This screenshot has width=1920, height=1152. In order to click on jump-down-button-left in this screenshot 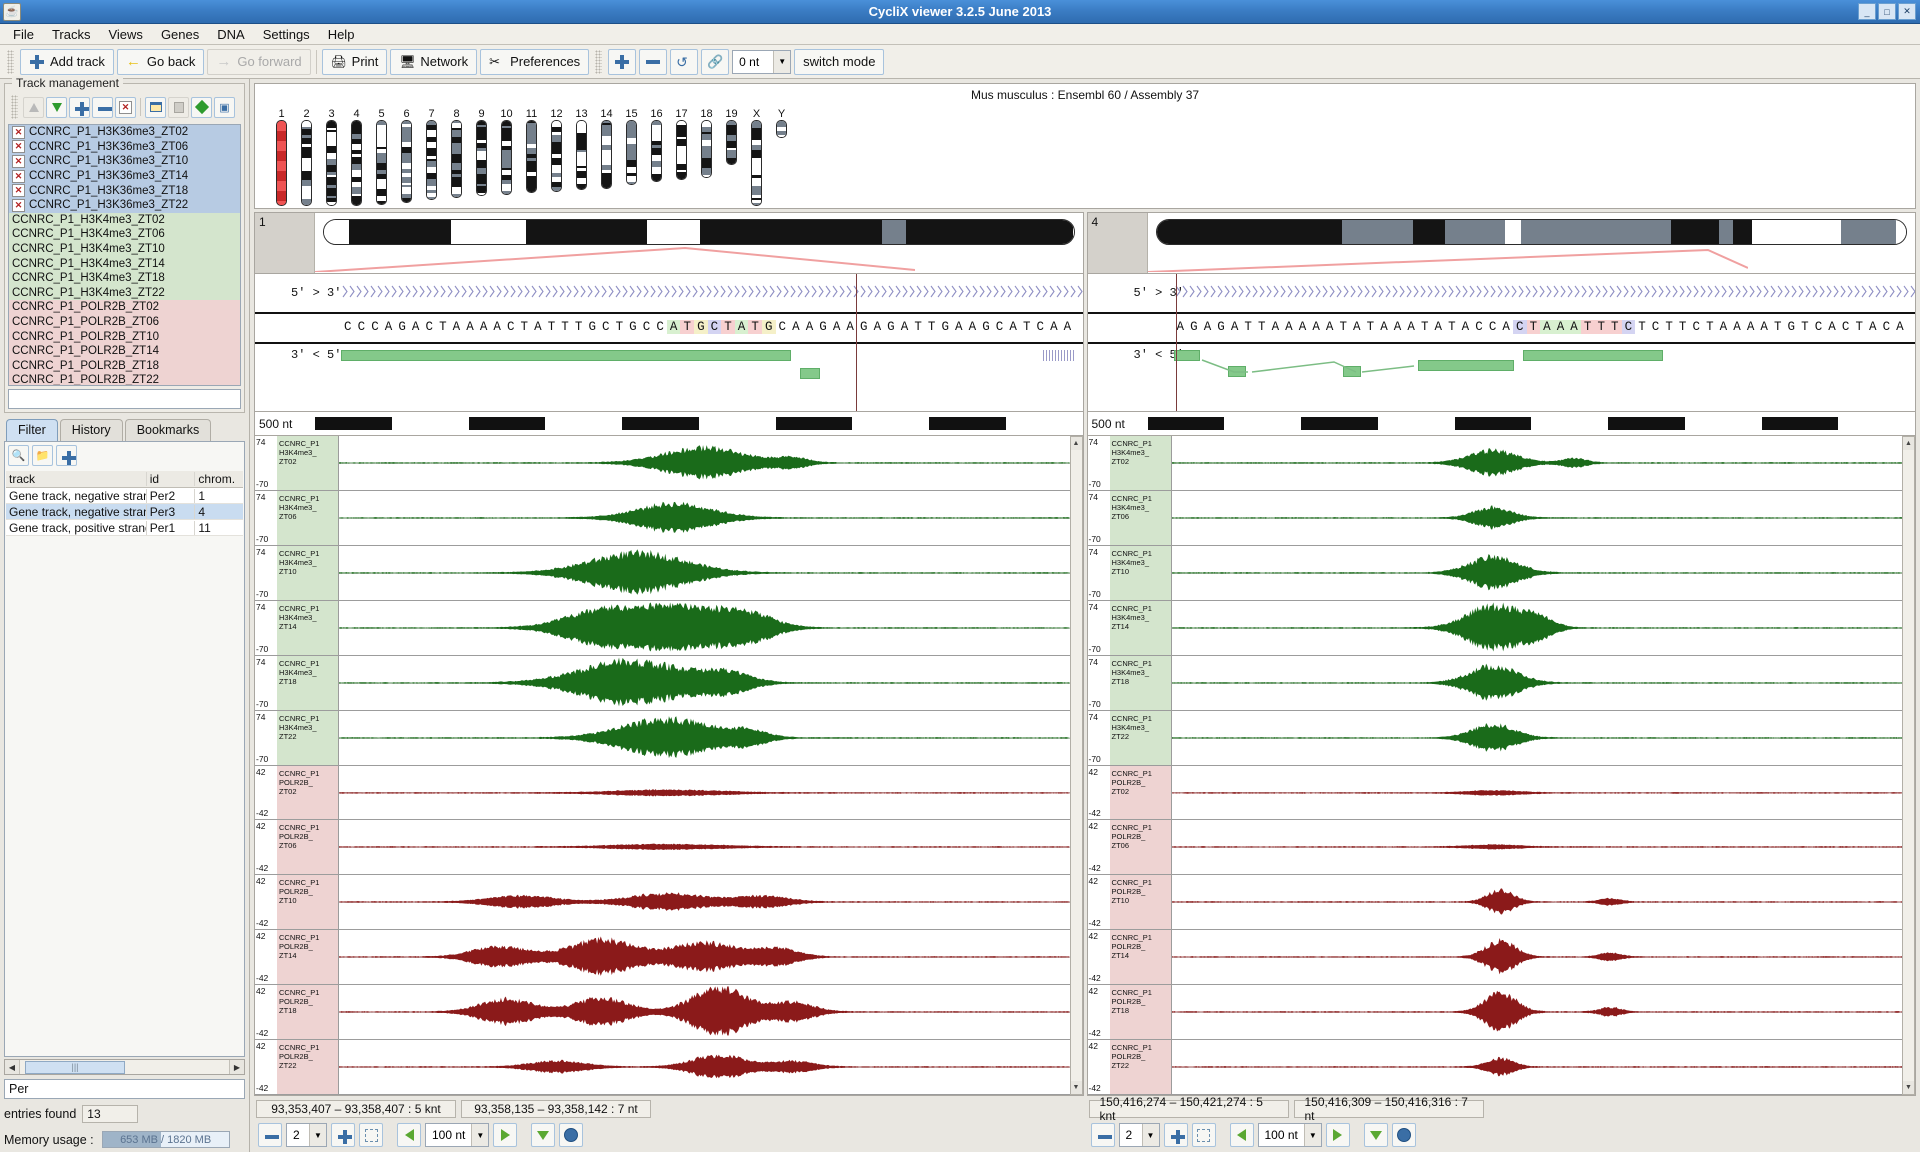, I will do `click(543, 1135)`.